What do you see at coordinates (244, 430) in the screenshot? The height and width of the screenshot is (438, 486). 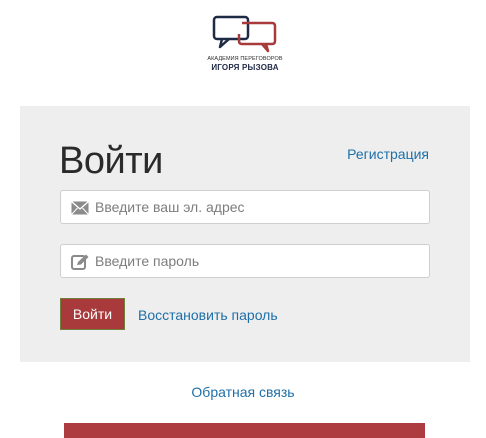 I see `bottom-accent-bar` at bounding box center [244, 430].